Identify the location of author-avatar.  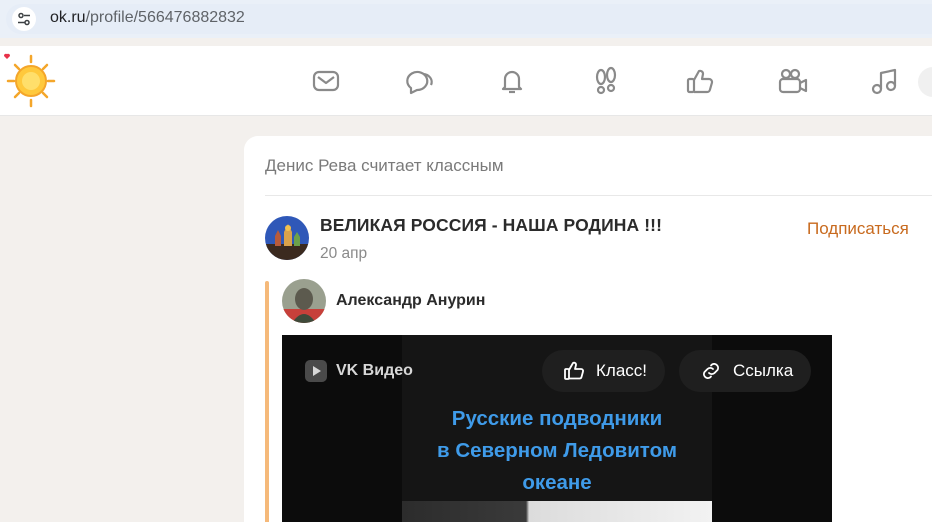
(304, 301).